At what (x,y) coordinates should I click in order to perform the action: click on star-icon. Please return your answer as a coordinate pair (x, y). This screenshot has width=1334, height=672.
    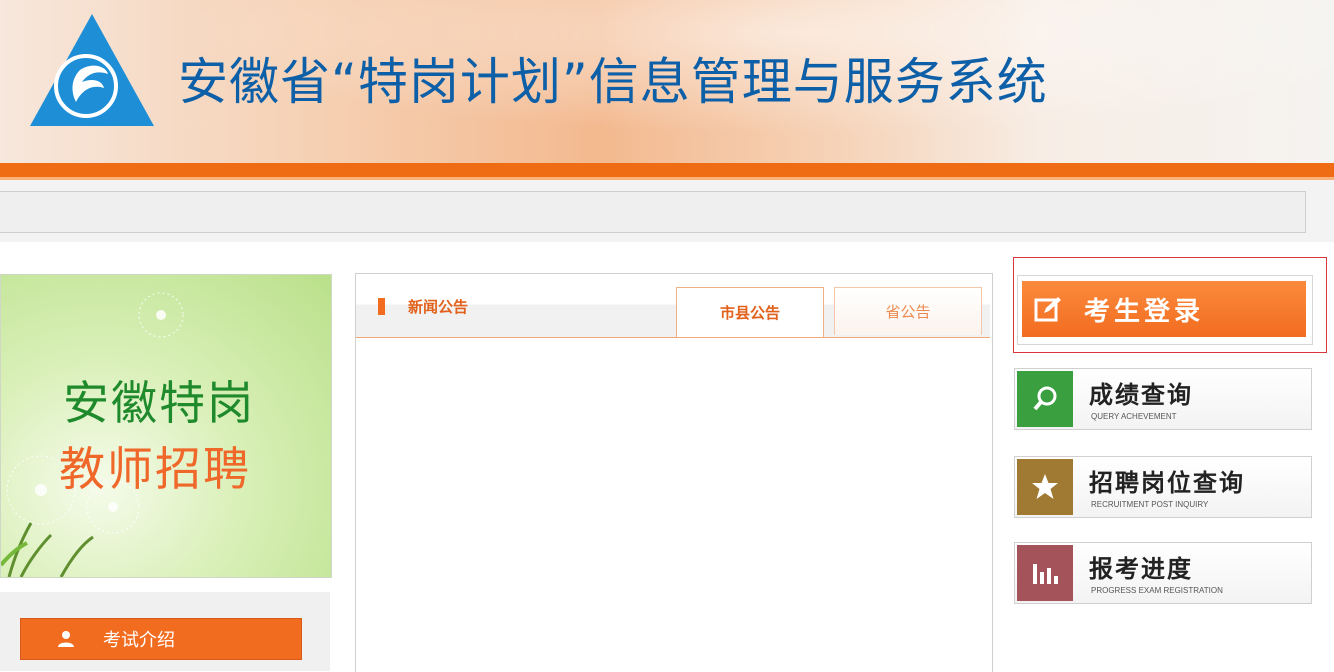
    Looking at the image, I should click on (1045, 487).